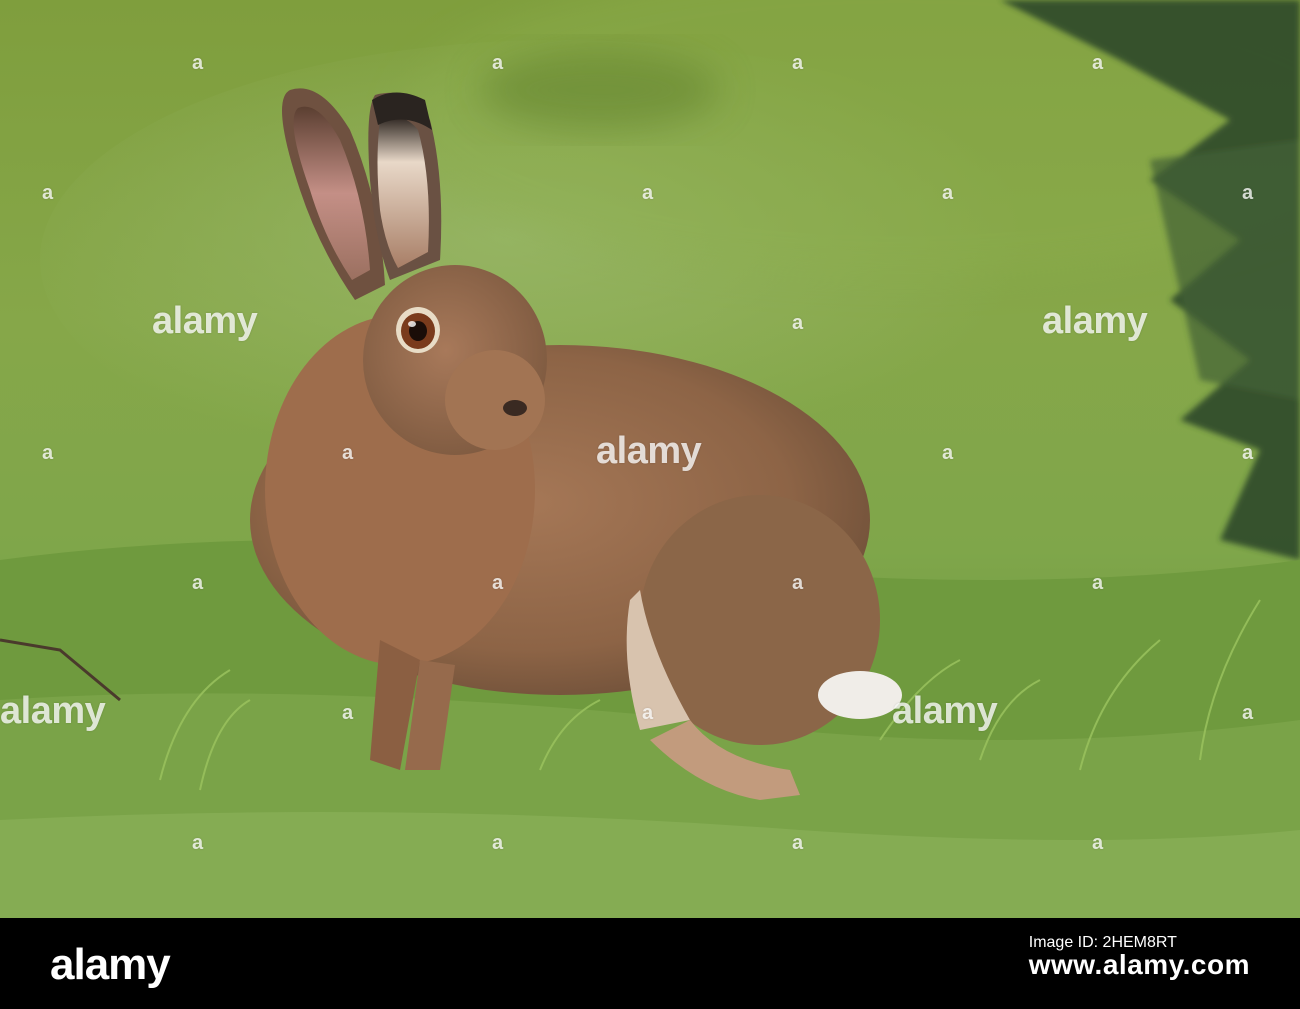  Describe the element at coordinates (110, 964) in the screenshot. I see `footer-logo: alamy` at that location.